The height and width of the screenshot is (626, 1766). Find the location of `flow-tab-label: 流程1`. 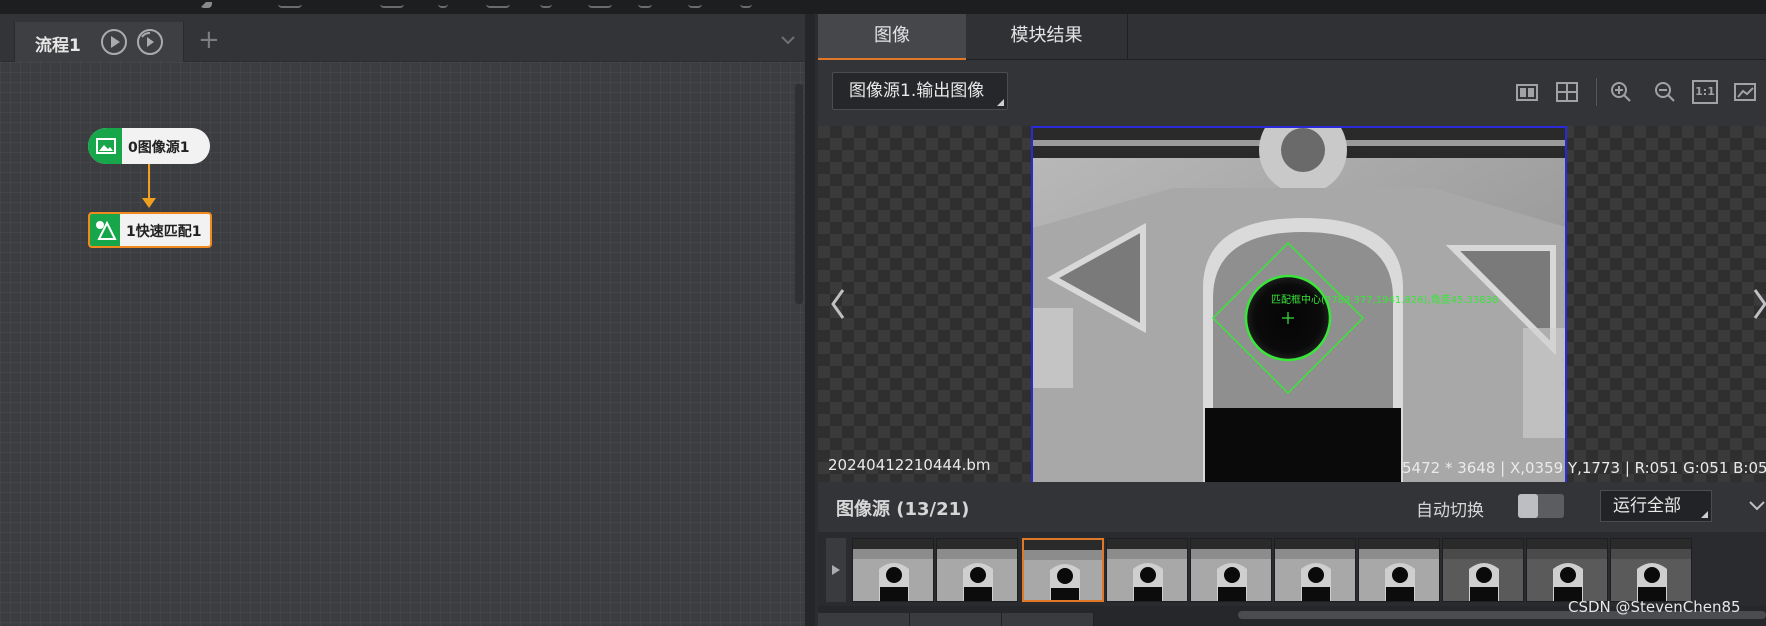

flow-tab-label: 流程1 is located at coordinates (58, 46).